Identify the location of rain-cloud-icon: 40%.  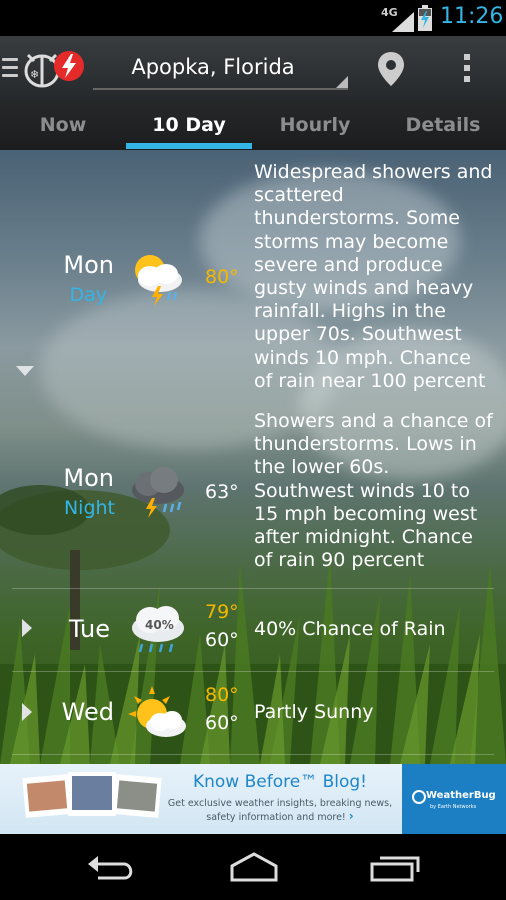
(158, 629).